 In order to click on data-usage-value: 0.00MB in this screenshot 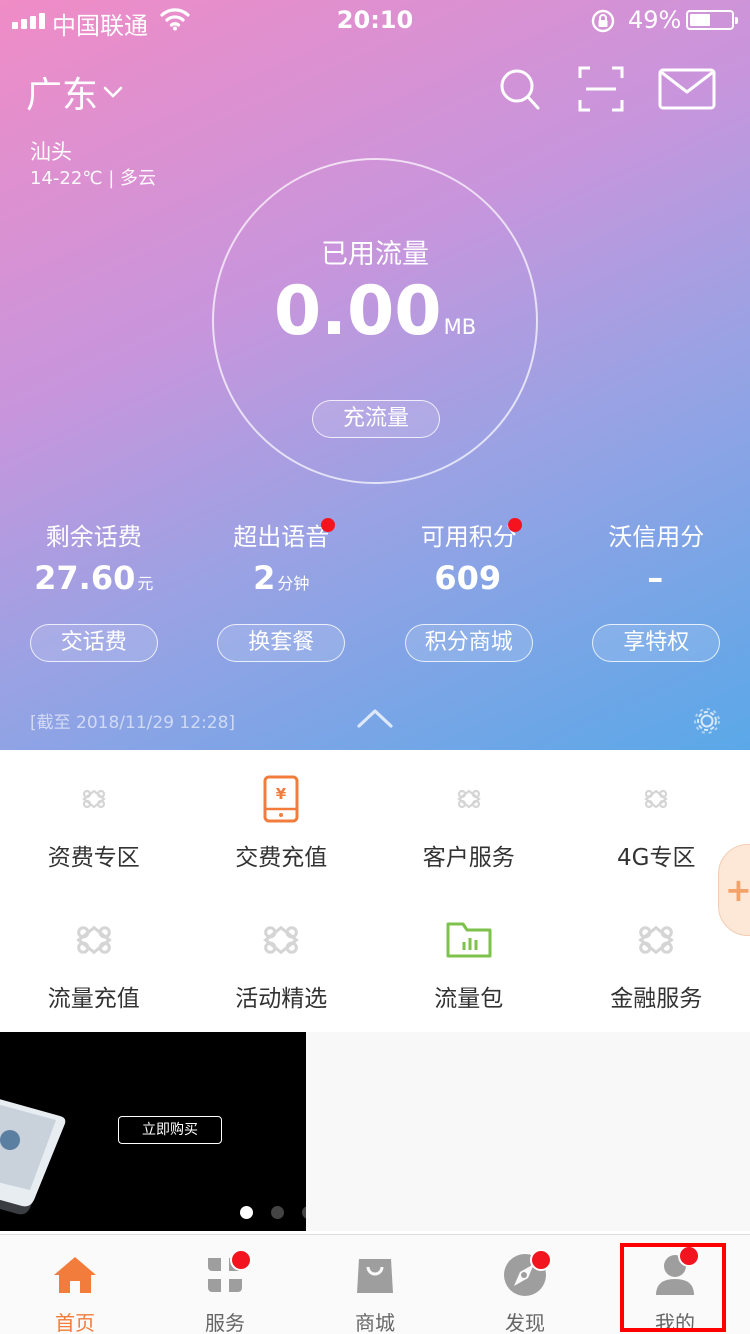, I will do `click(375, 311)`.